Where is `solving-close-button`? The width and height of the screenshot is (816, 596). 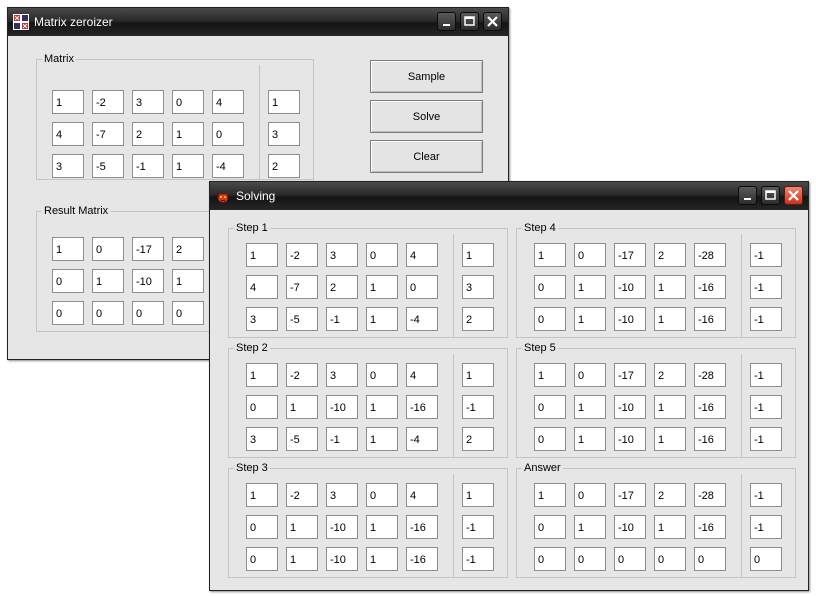 solving-close-button is located at coordinates (793, 195).